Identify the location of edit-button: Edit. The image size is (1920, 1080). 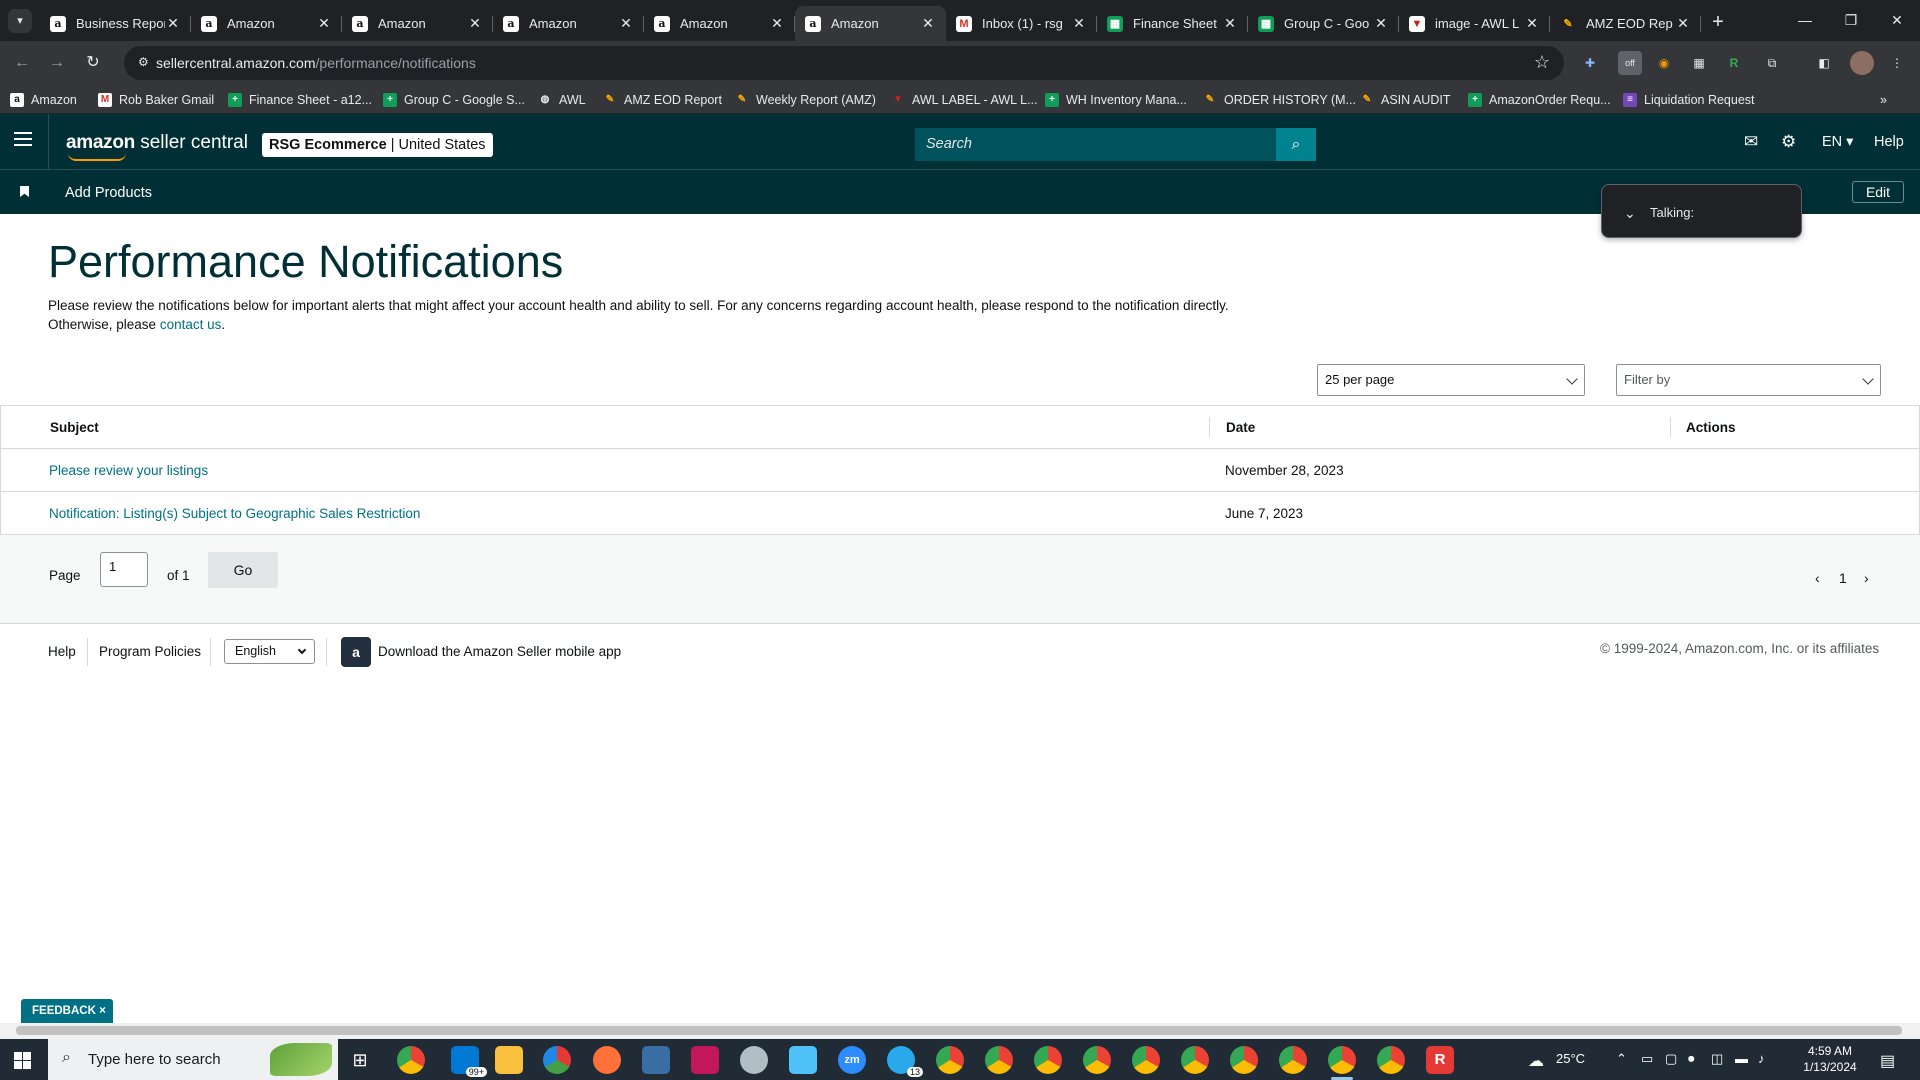
(1878, 192).